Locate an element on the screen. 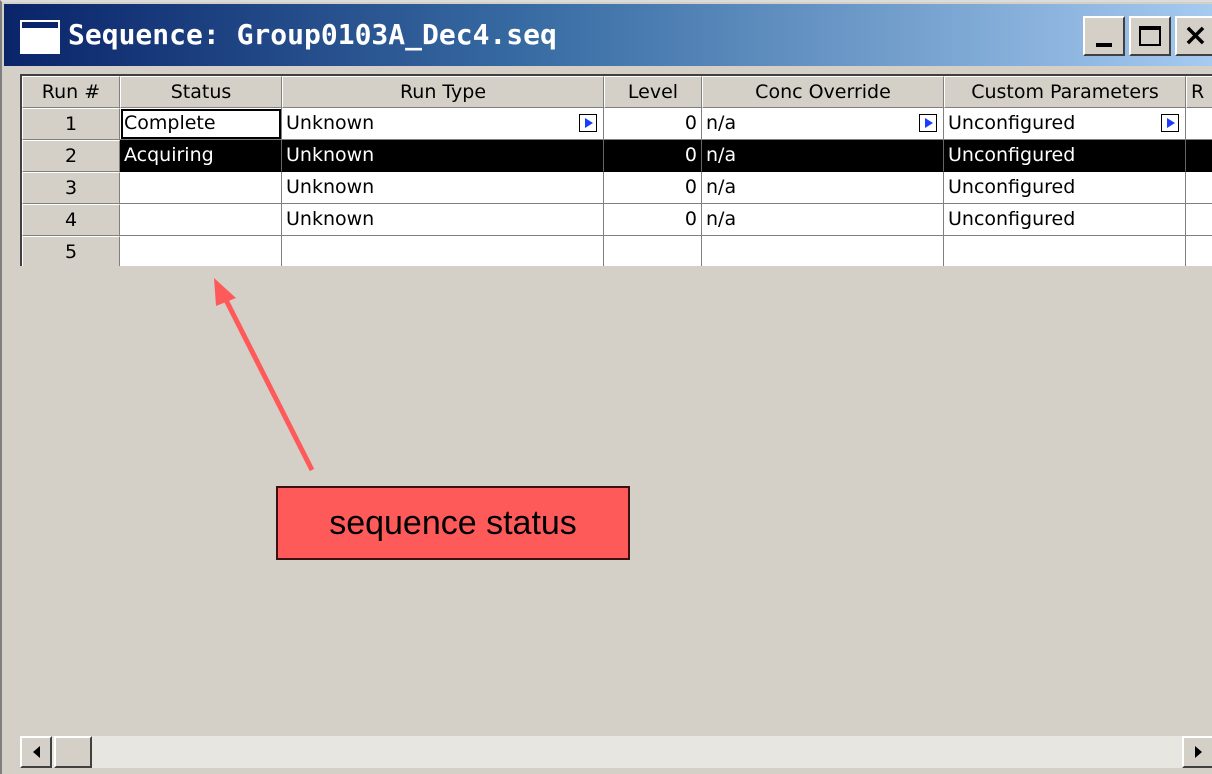  row-number: 1 is located at coordinates (71, 124).